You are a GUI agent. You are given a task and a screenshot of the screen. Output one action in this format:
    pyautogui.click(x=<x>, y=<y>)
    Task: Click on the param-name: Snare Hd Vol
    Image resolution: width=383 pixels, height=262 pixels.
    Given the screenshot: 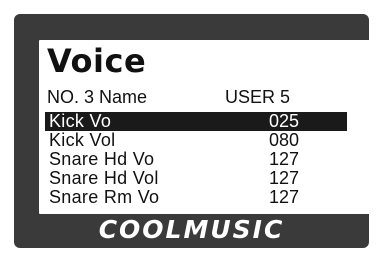 What is the action you would take?
    pyautogui.click(x=104, y=178)
    